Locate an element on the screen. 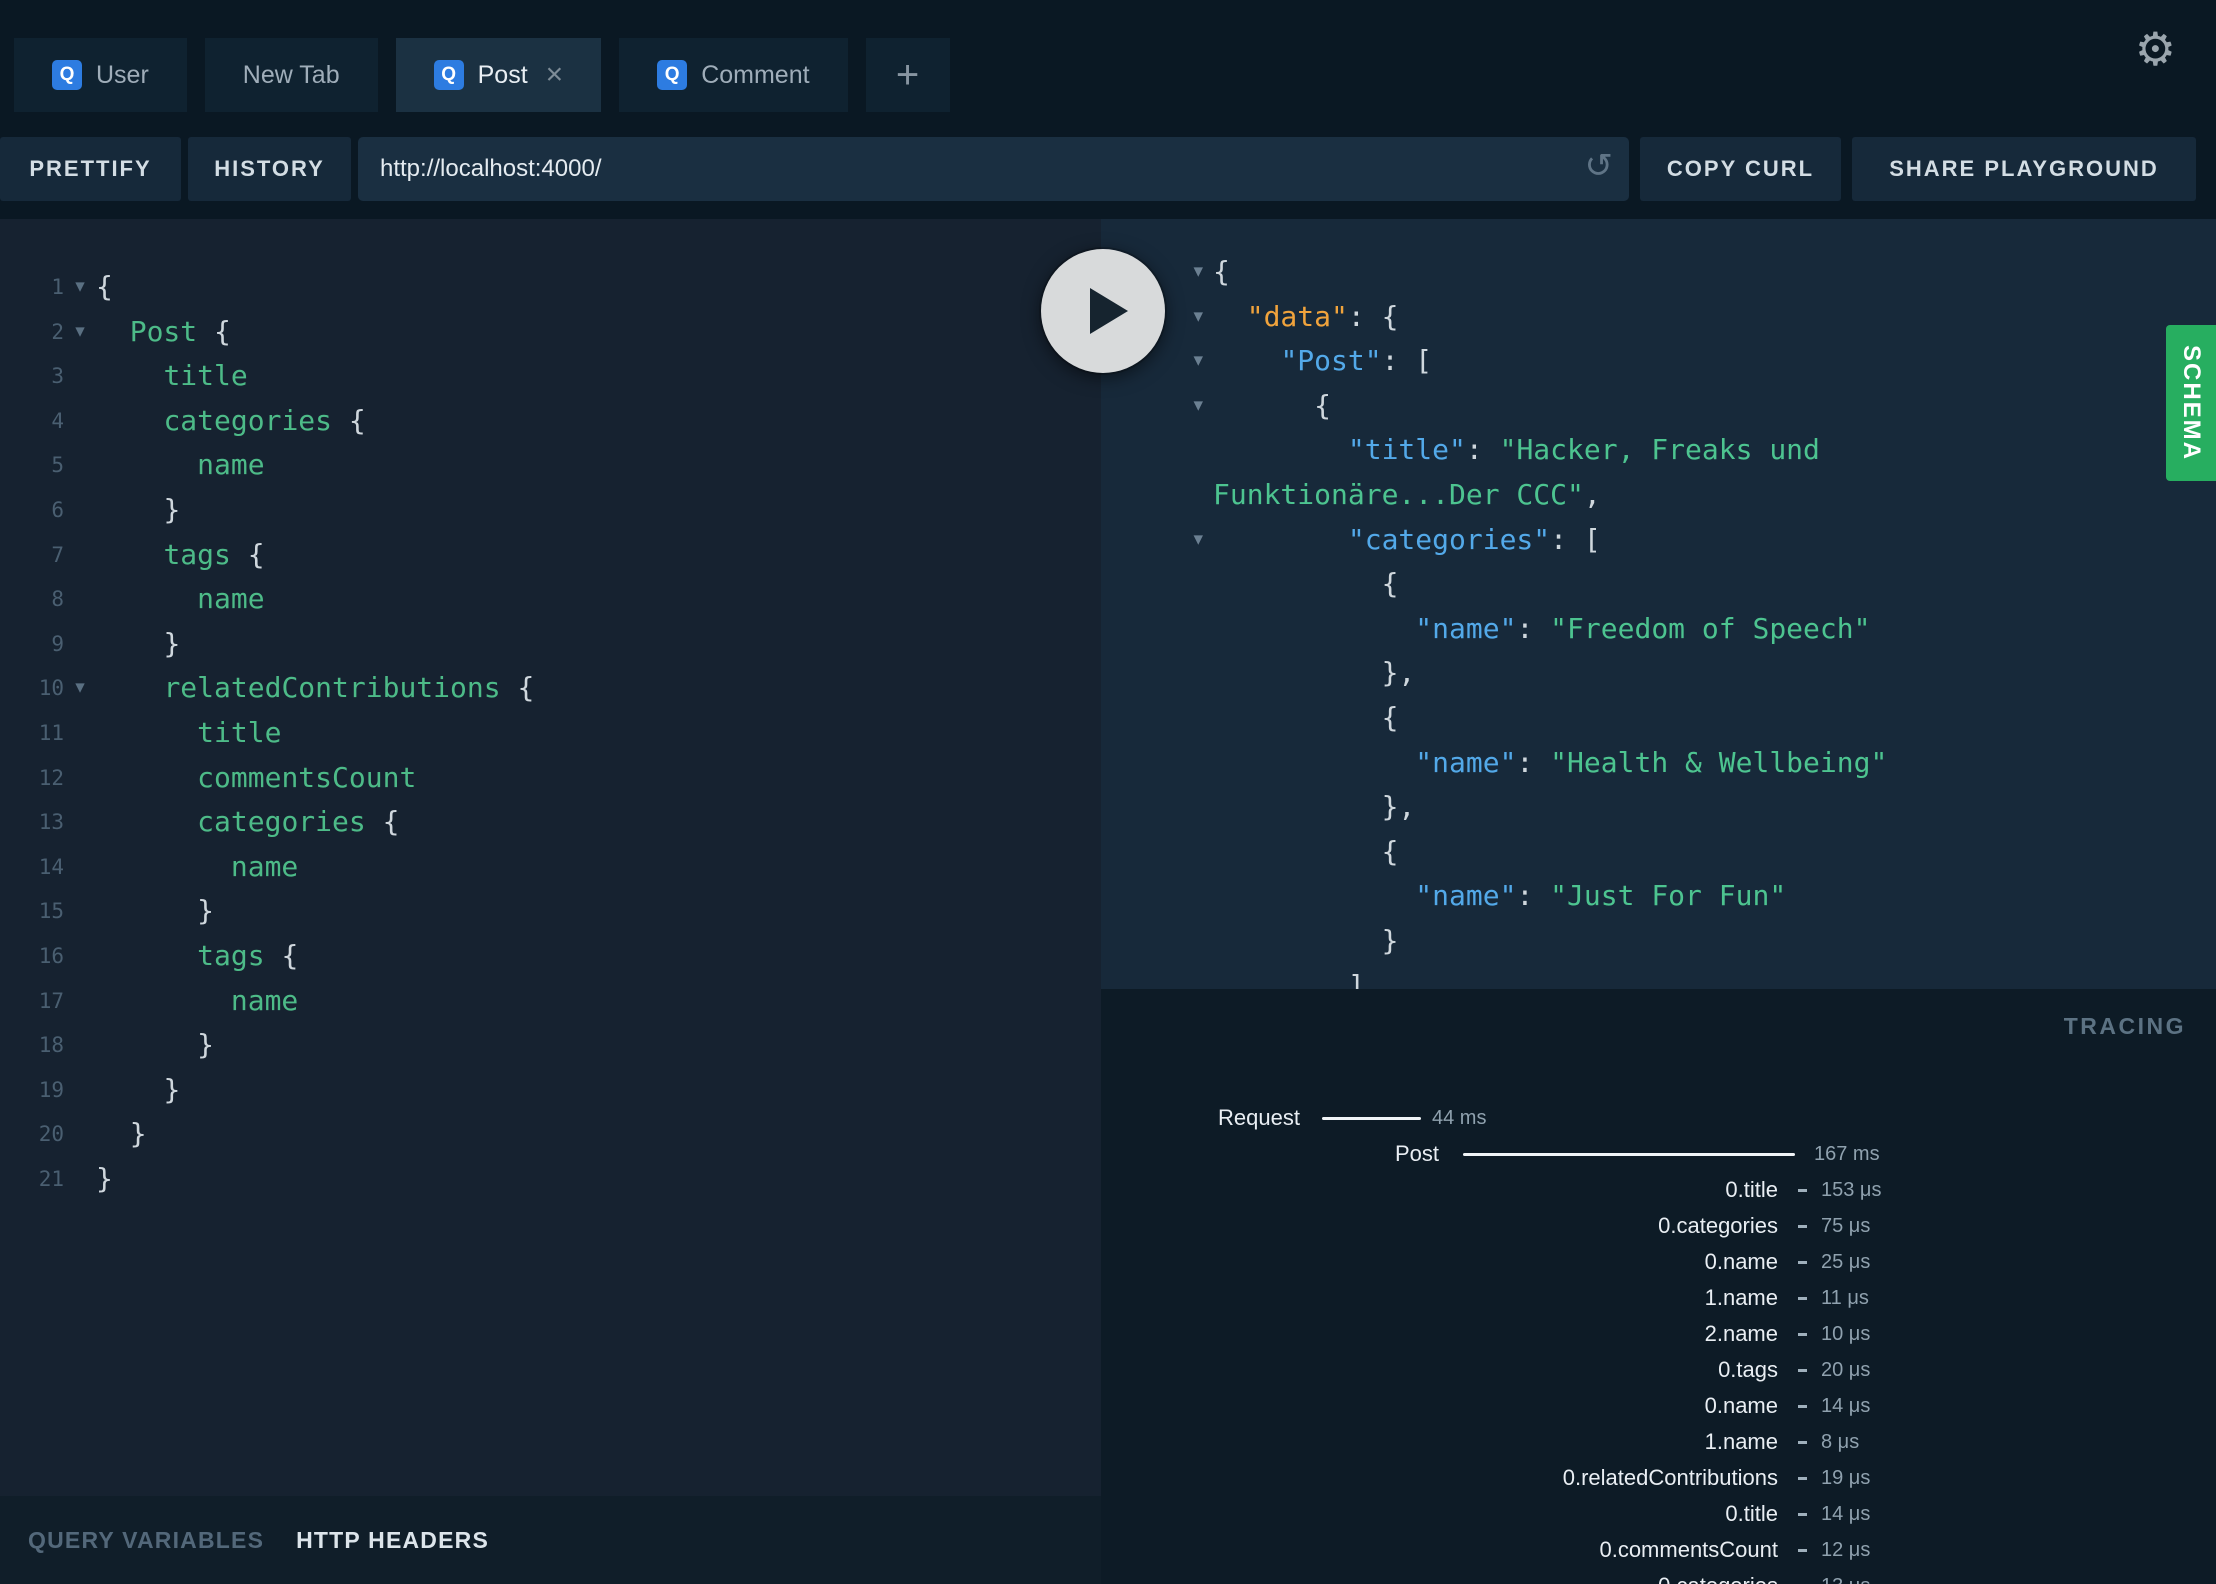  line-number: 21 is located at coordinates (51, 1178).